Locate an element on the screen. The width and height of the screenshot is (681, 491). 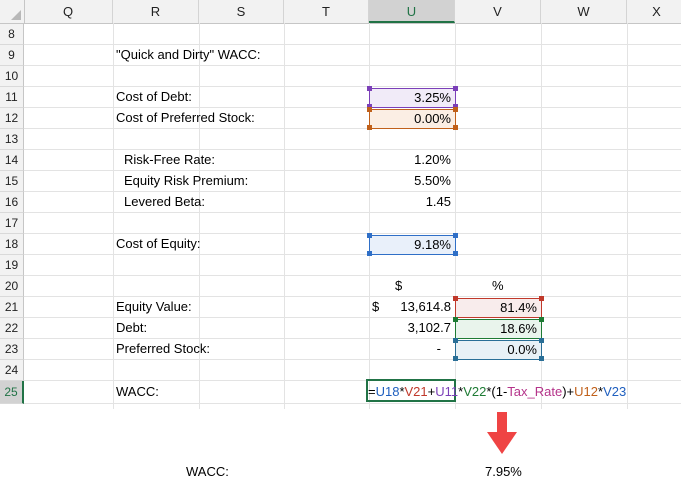
row-header-11: 11 is located at coordinates (12, 97).